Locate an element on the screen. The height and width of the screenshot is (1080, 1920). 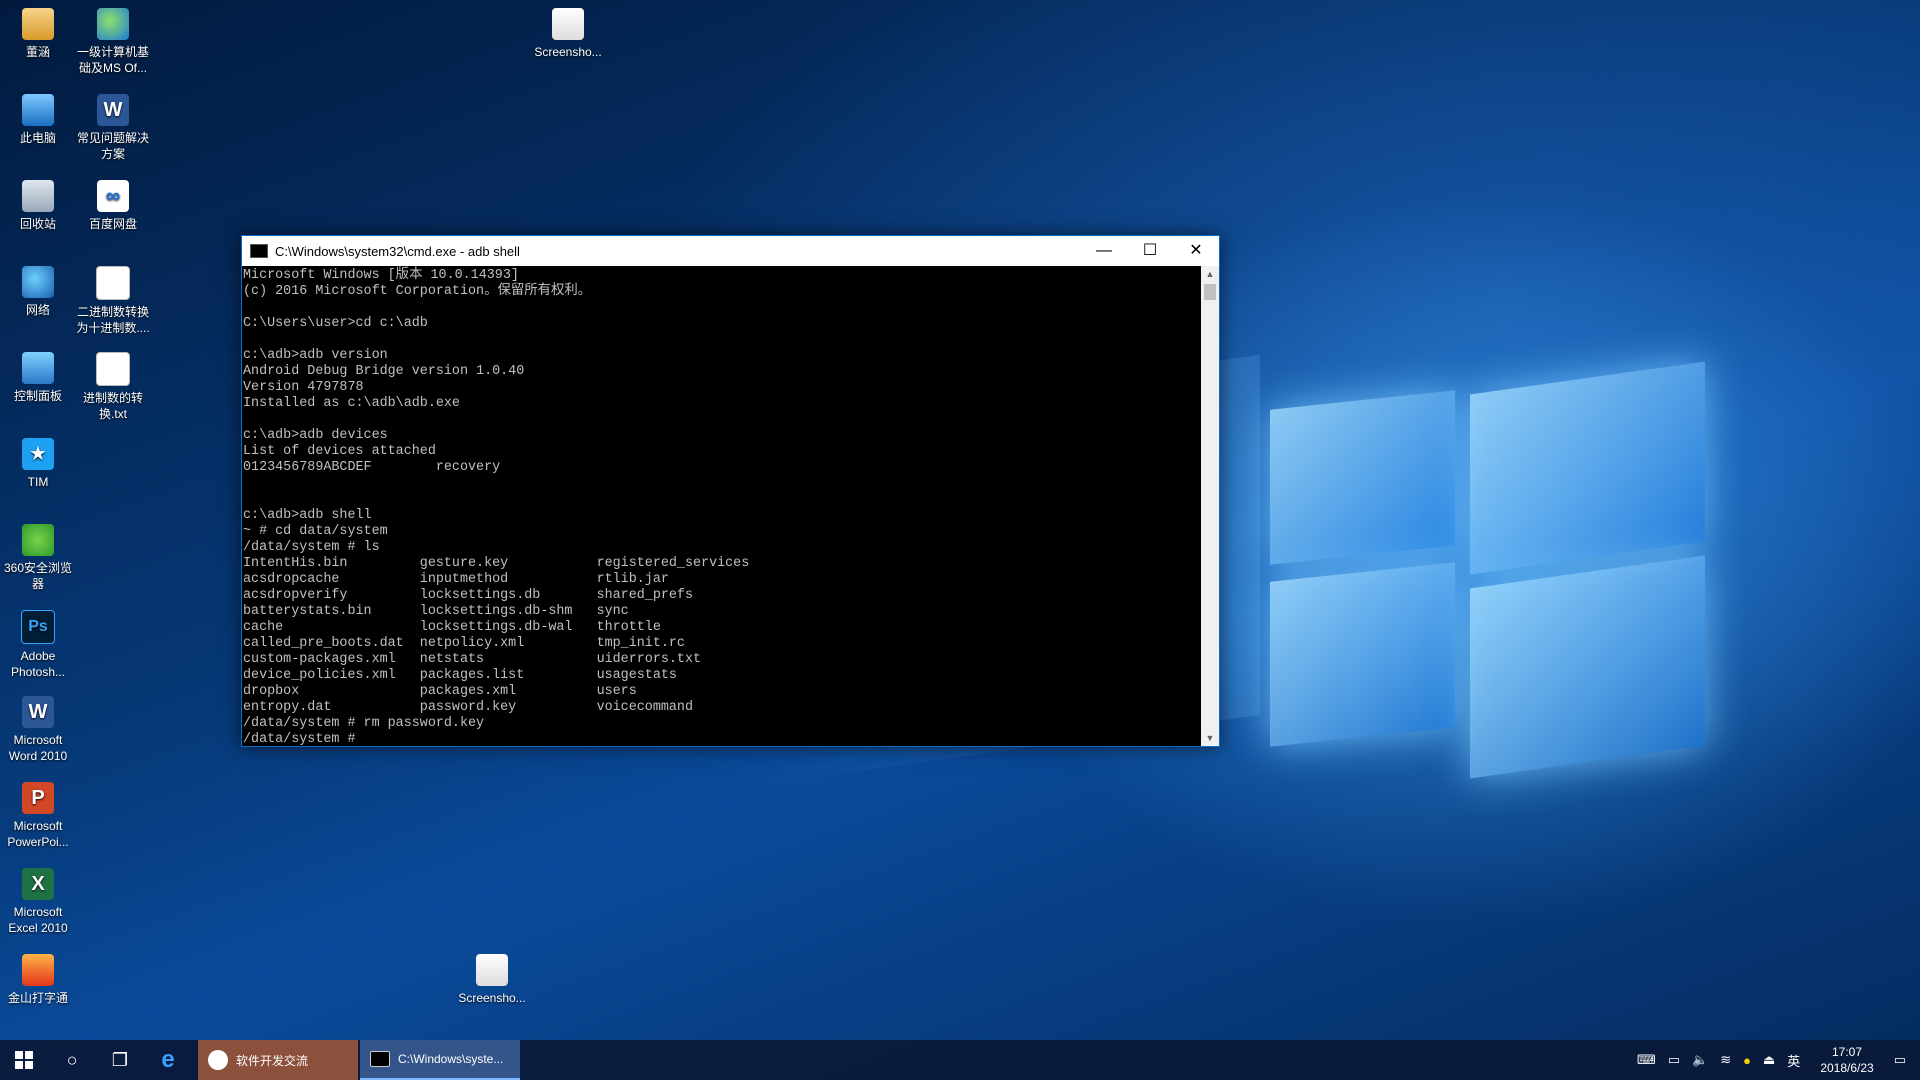
word-doc-icon: W is located at coordinates (113, 110).